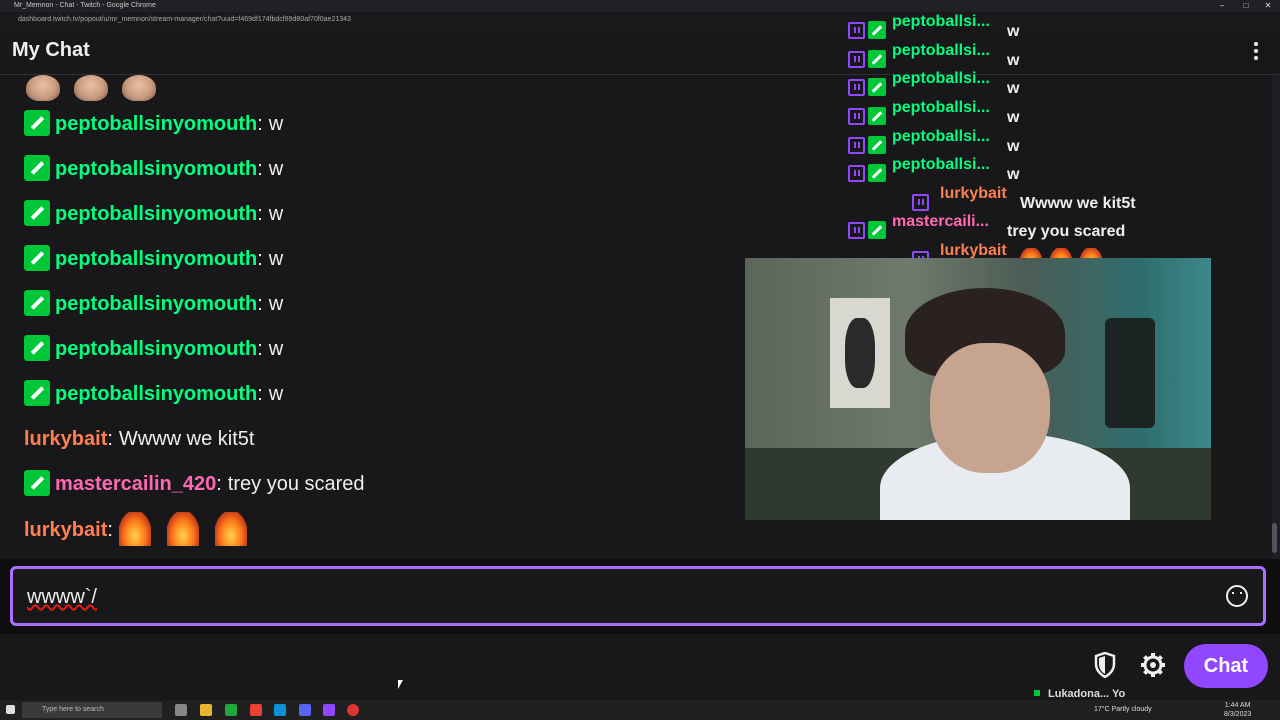 This screenshot has height=720, width=1280. I want to click on overlay-username: lurkybait, so click(973, 193).